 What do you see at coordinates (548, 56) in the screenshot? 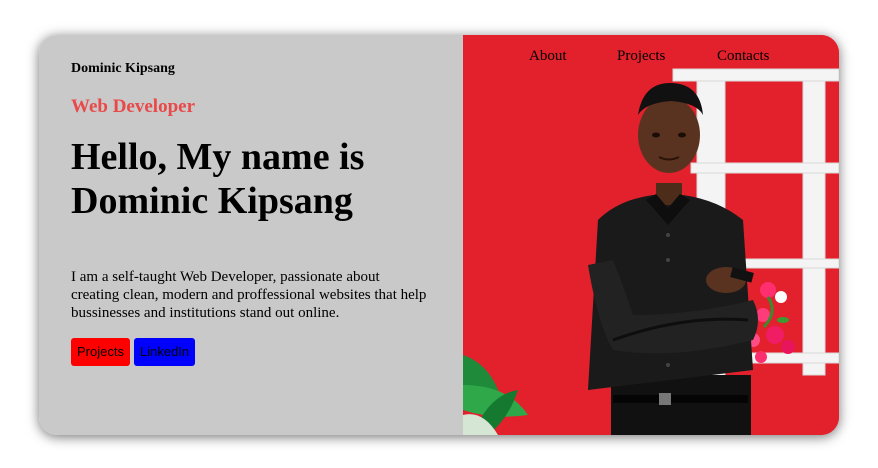
I see `nav-about: About` at bounding box center [548, 56].